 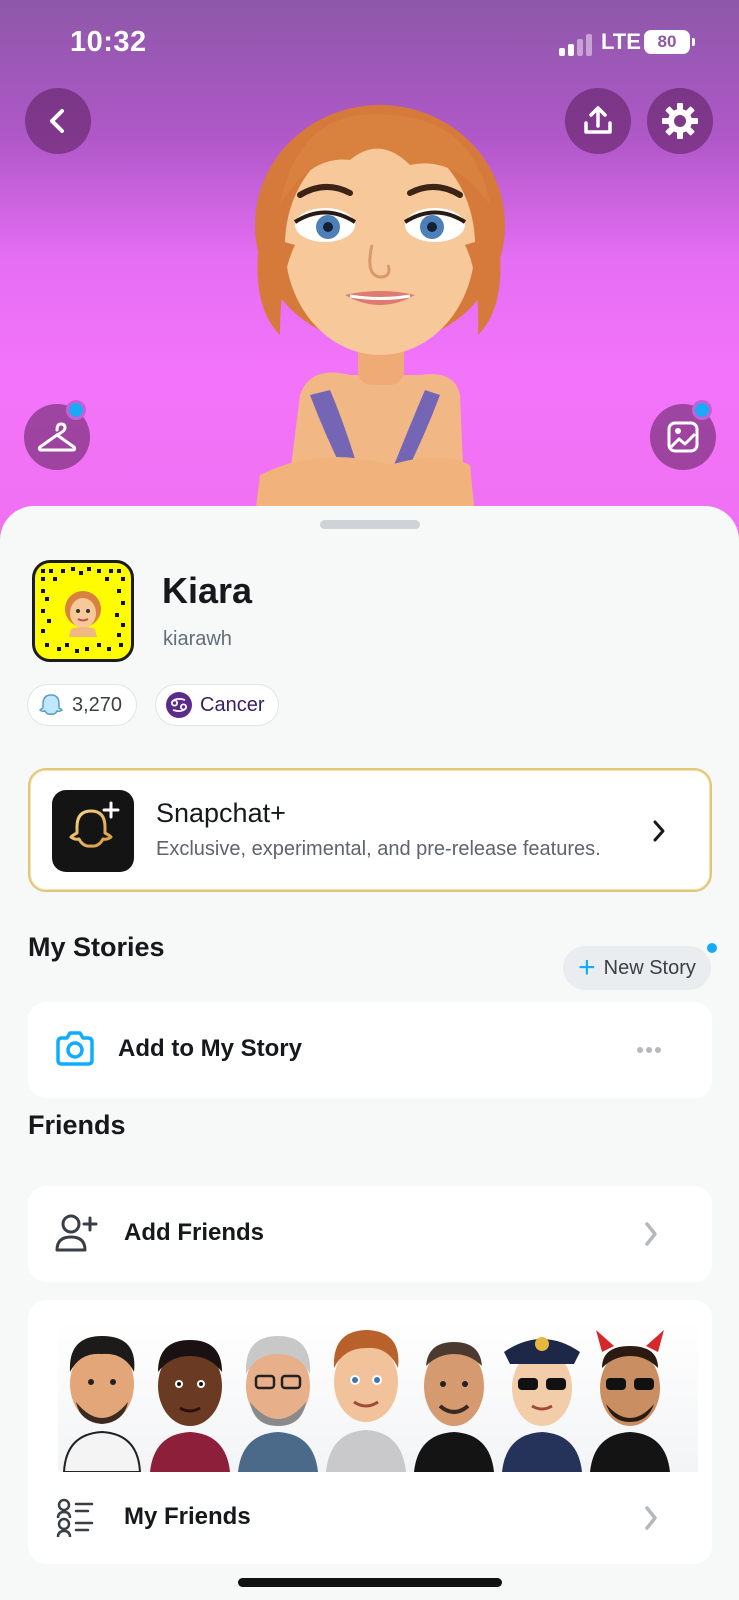 I want to click on hanger-icon, so click(x=57, y=437).